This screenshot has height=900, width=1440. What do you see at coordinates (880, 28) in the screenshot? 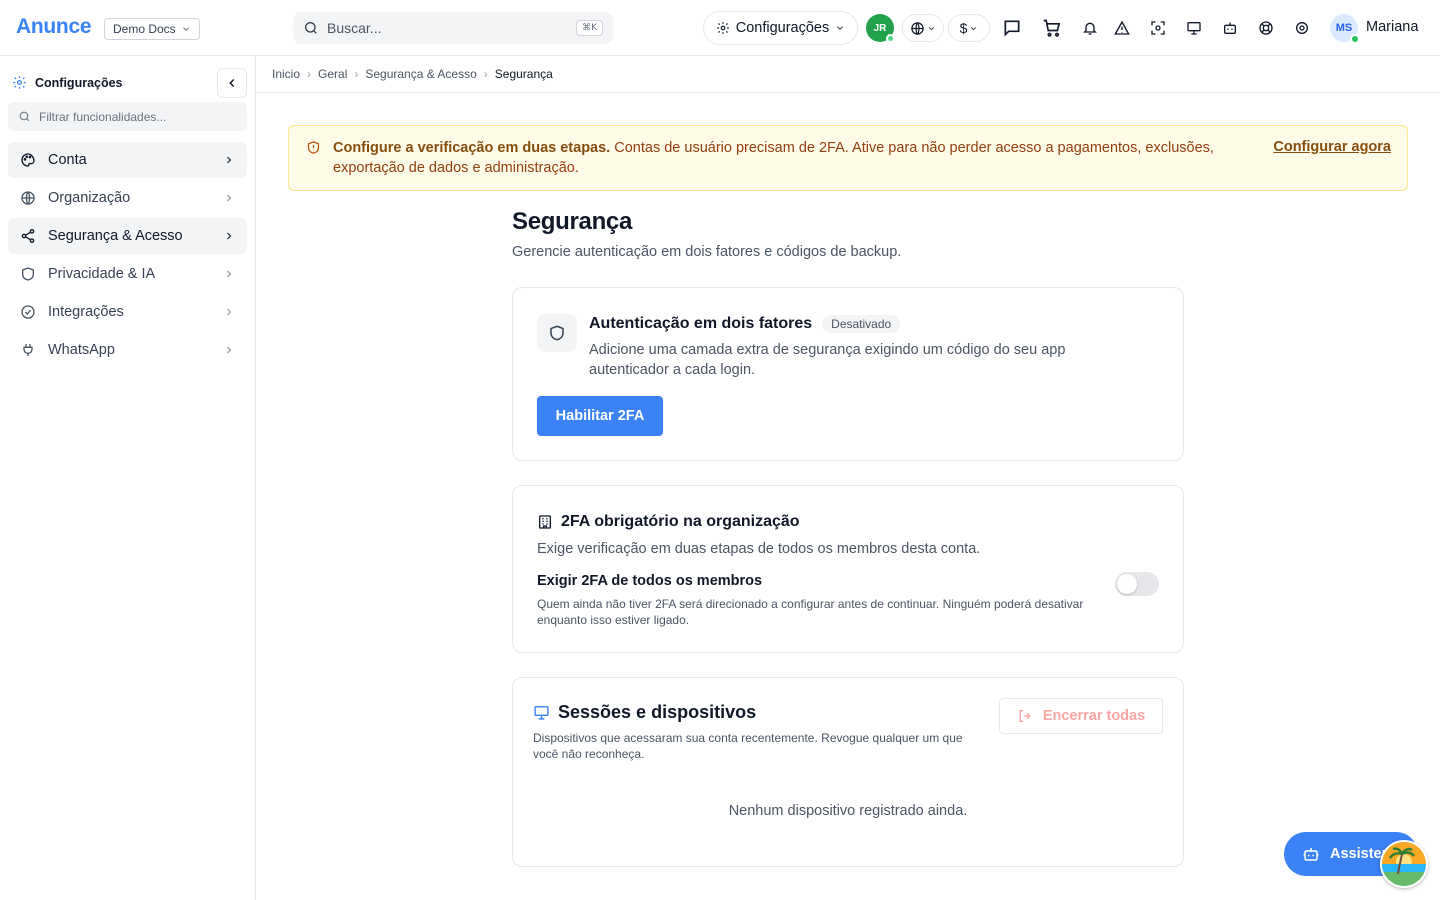
I see `user-avatar-jr: JR` at bounding box center [880, 28].